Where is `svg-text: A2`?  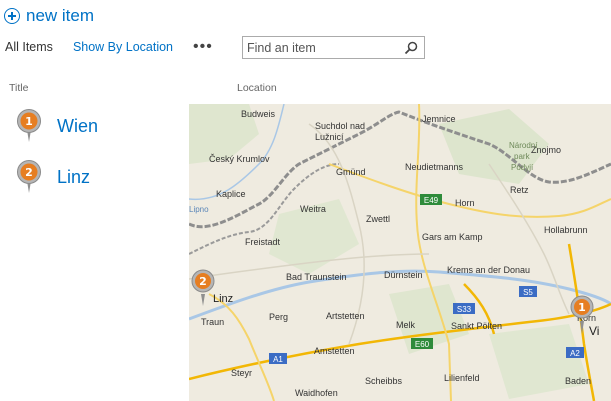
svg-text: A2 is located at coordinates (575, 353).